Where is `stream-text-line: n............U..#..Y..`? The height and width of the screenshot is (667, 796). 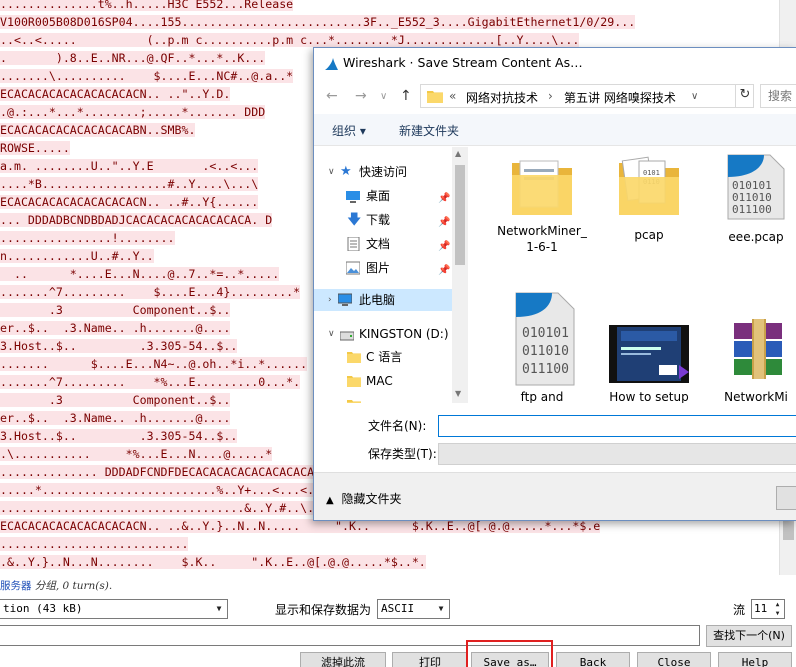
stream-text-line: n............U..#..Y.. is located at coordinates (77, 256).